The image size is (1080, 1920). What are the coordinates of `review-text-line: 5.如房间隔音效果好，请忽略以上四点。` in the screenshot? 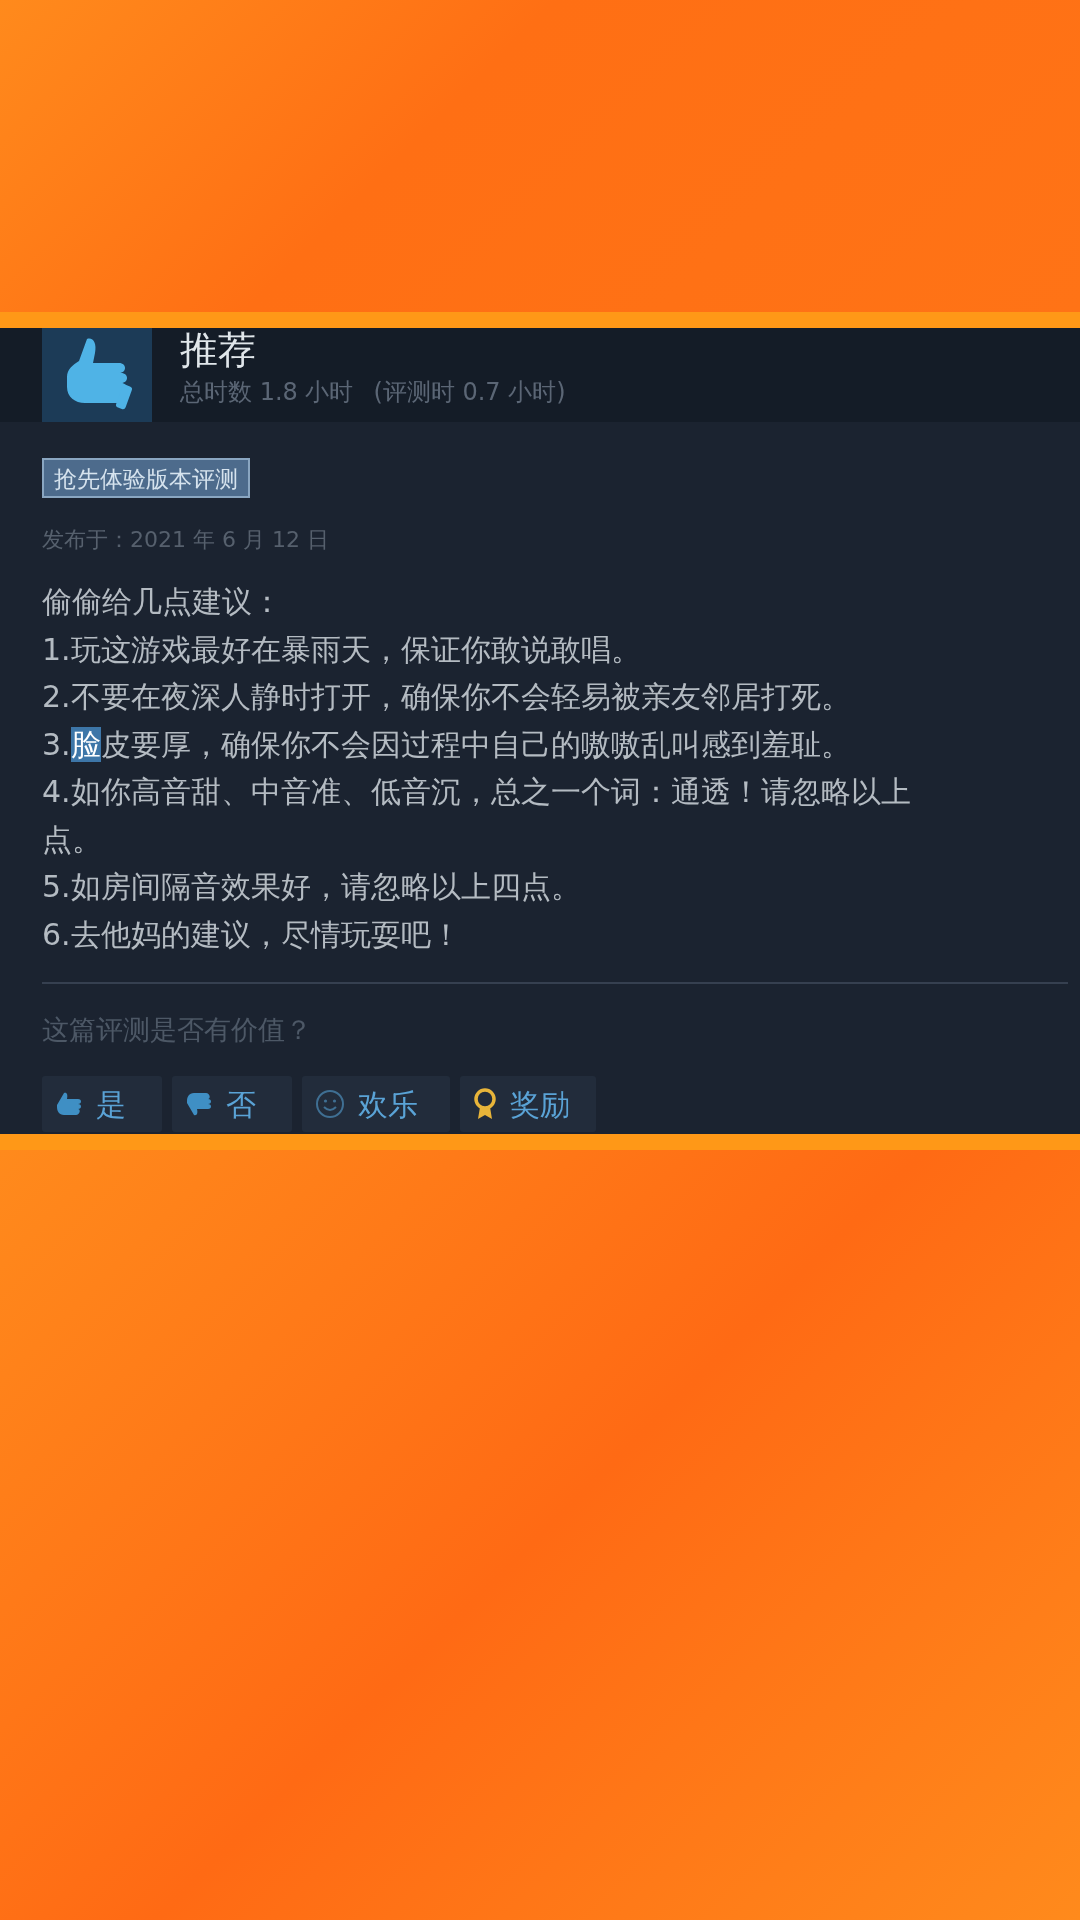 It's located at (312, 887).